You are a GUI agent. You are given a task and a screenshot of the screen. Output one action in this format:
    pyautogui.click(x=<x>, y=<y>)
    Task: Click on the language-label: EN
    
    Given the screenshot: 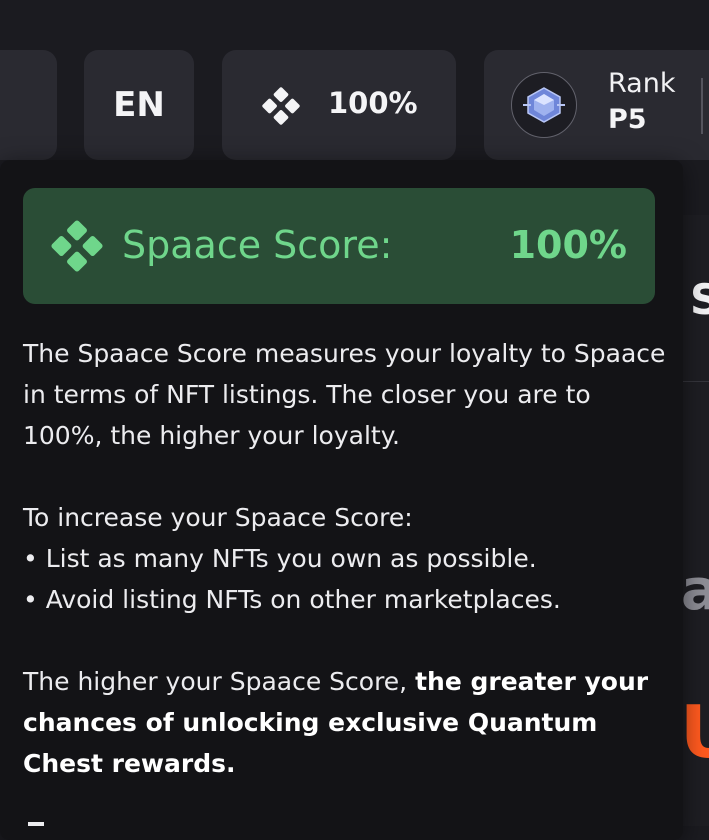 What is the action you would take?
    pyautogui.click(x=139, y=105)
    